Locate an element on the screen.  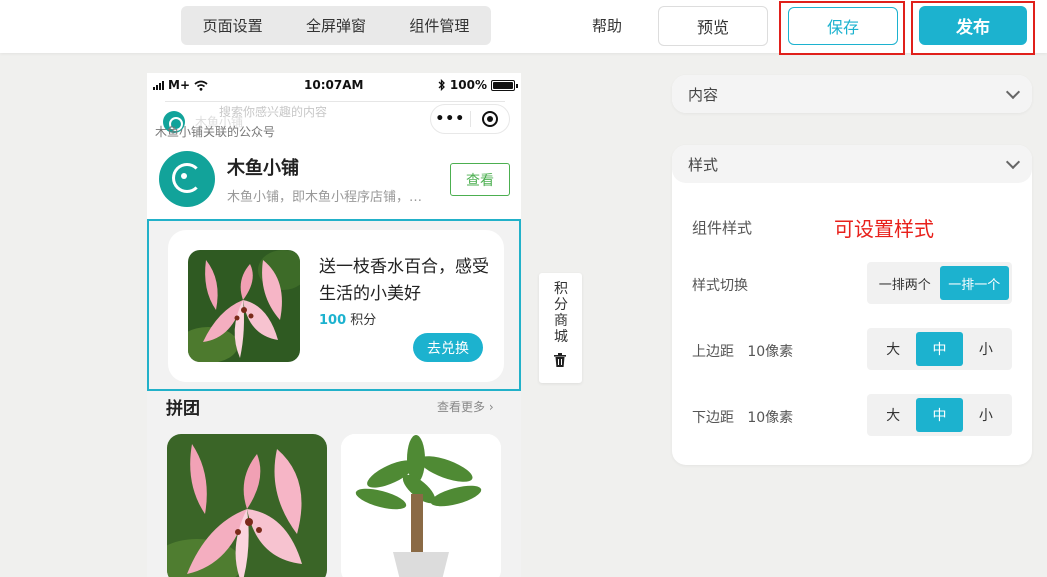
top-margin-medium: 中 is located at coordinates (939, 349).